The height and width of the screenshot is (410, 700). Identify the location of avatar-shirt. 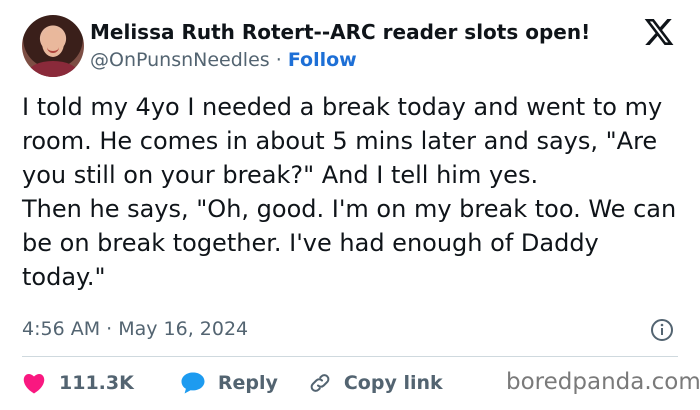
(53, 69).